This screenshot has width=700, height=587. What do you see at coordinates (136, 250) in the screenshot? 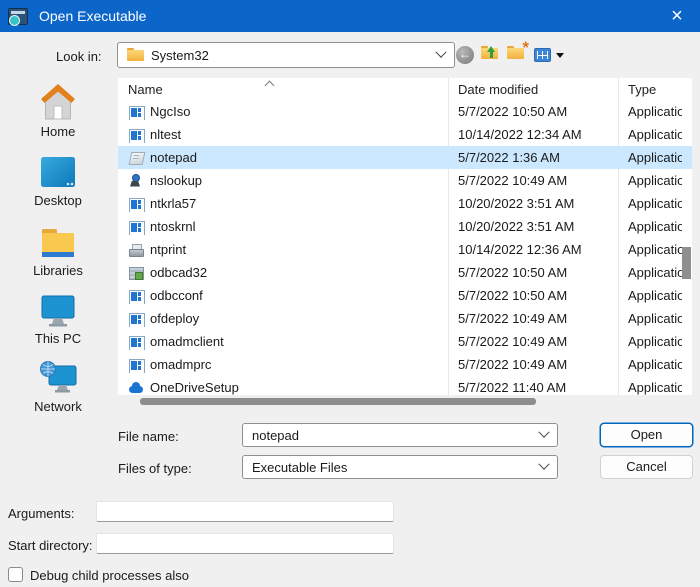
I see `printer-file-icon` at bounding box center [136, 250].